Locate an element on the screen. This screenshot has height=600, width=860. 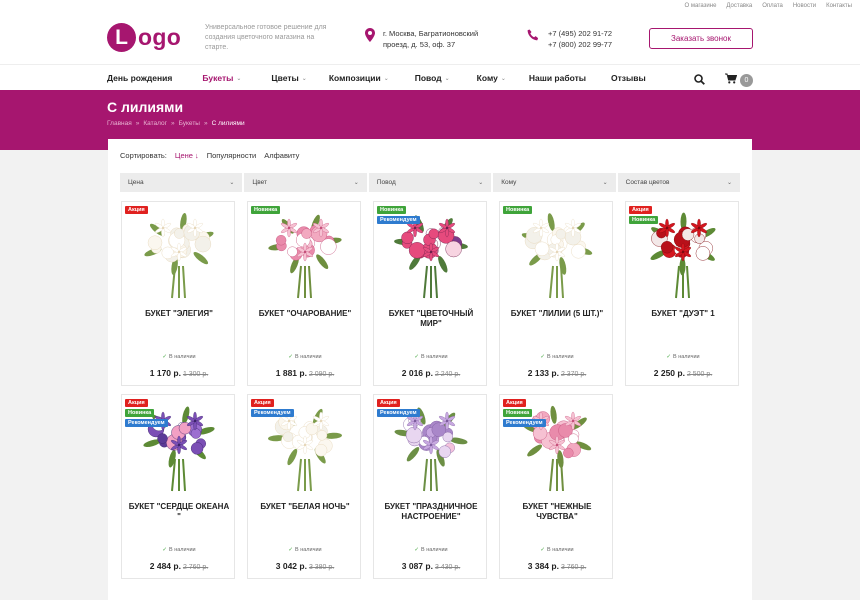
nav-item: Кому ⌄ is located at coordinates (491, 78).